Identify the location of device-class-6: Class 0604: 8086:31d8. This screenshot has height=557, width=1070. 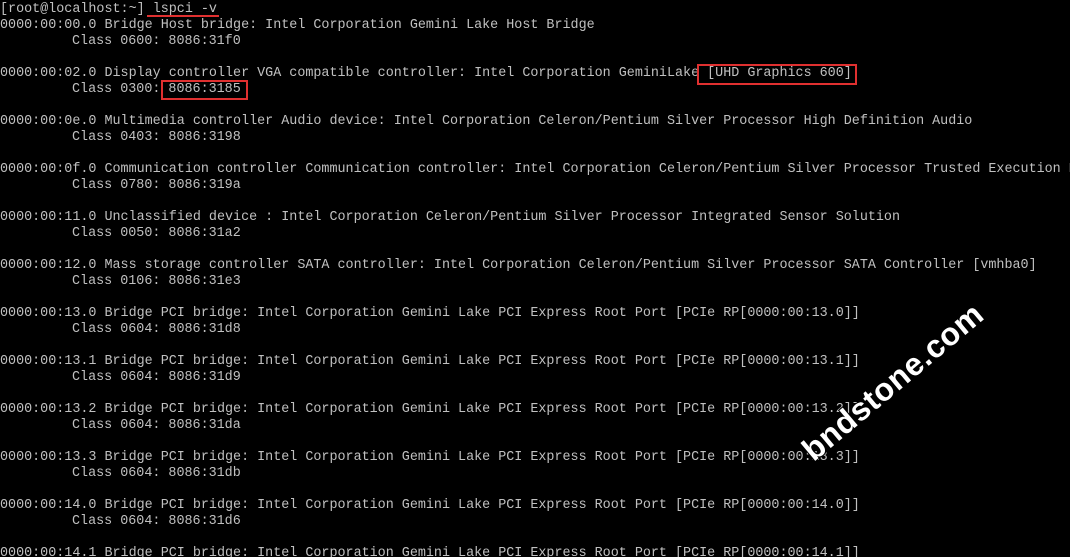
(156, 329).